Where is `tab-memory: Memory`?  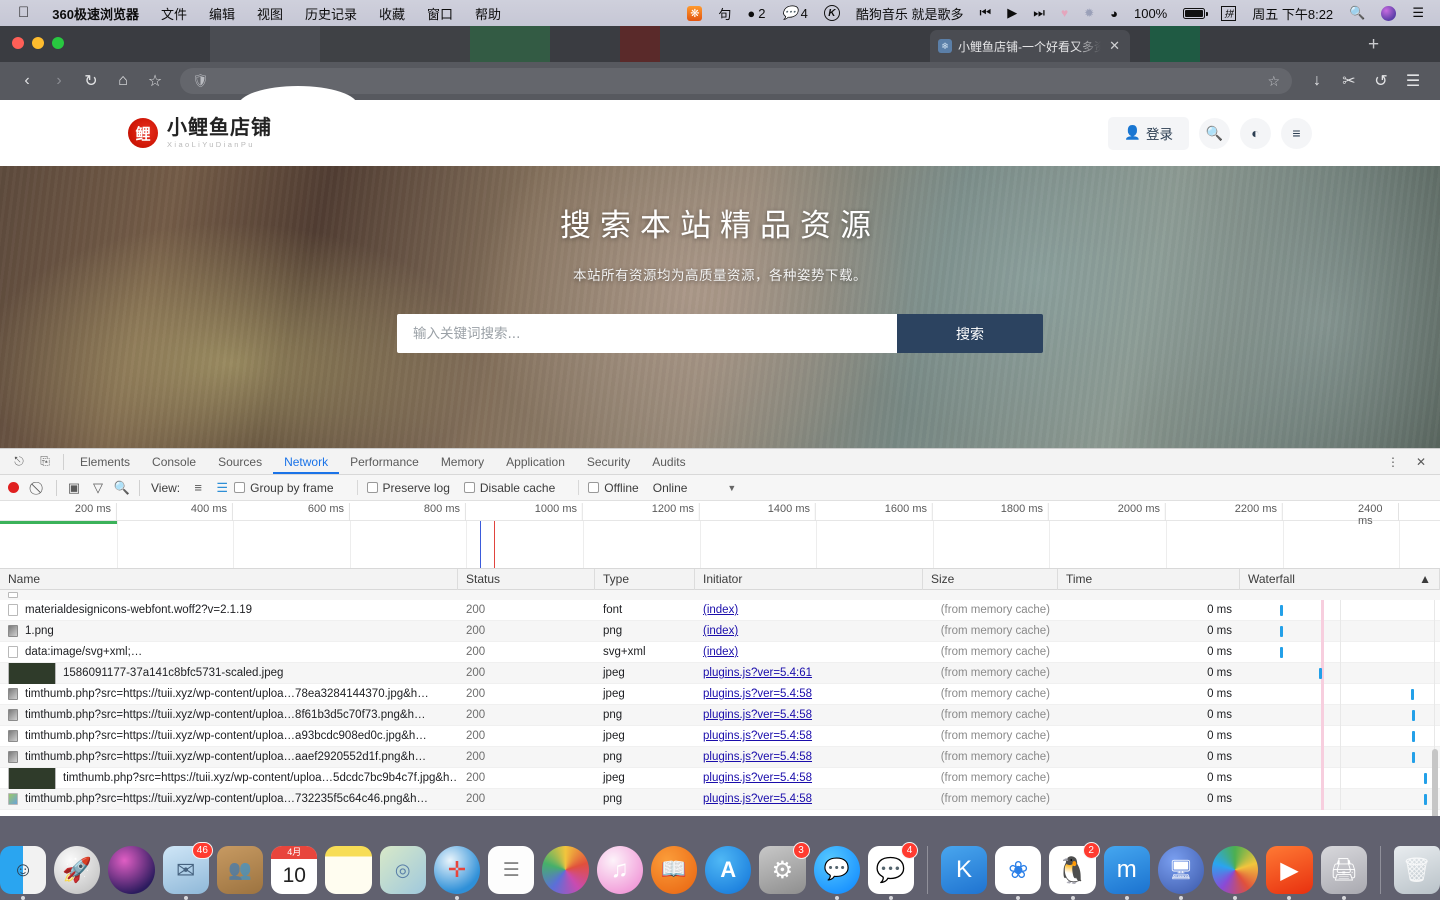
tab-memory: Memory is located at coordinates (462, 461).